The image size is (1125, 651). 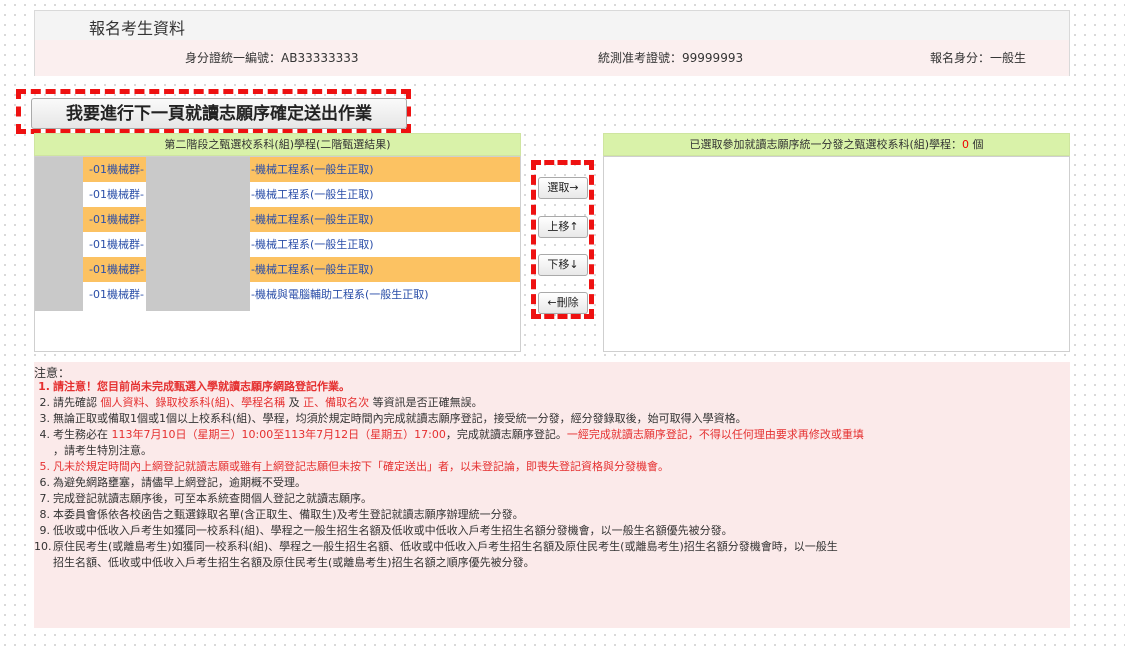 I want to click on exam-number-label: 統測准考證號：, so click(x=640, y=58).